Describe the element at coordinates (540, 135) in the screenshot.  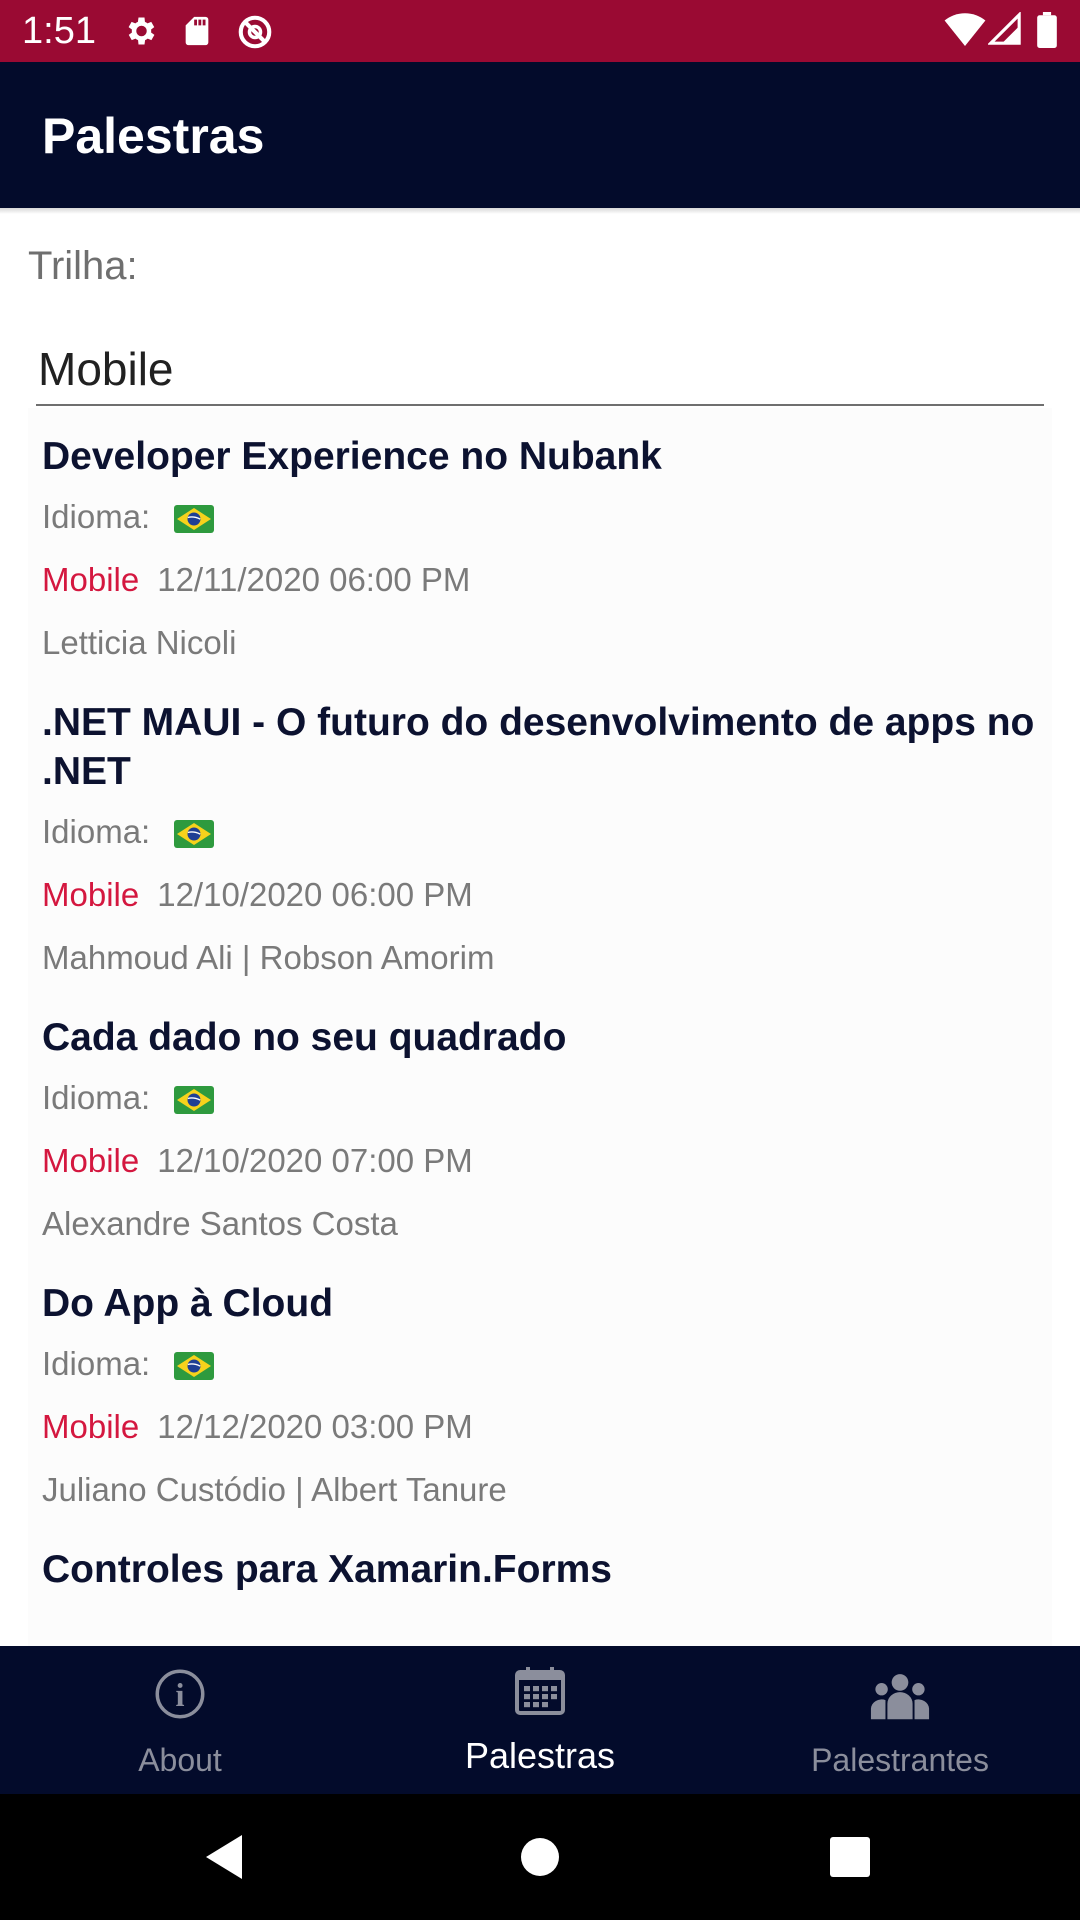
I see `app-bar: Palestras` at that location.